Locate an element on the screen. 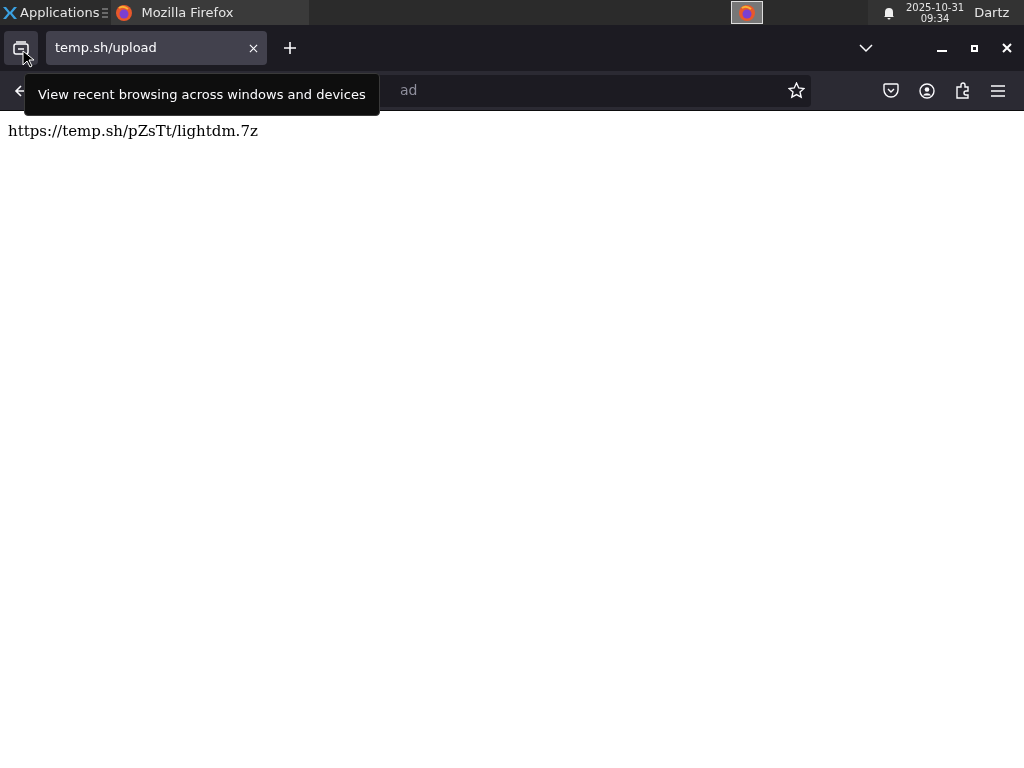 This screenshot has height=768, width=1024. launcher-button is located at coordinates (747, 12).